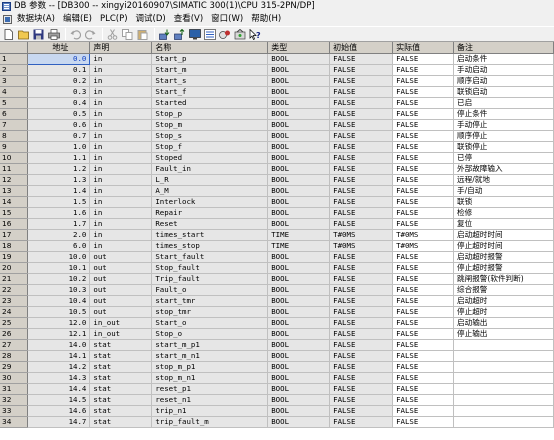  What do you see at coordinates (59, 213) in the screenshot?
I see `address-cell: 1.6` at bounding box center [59, 213].